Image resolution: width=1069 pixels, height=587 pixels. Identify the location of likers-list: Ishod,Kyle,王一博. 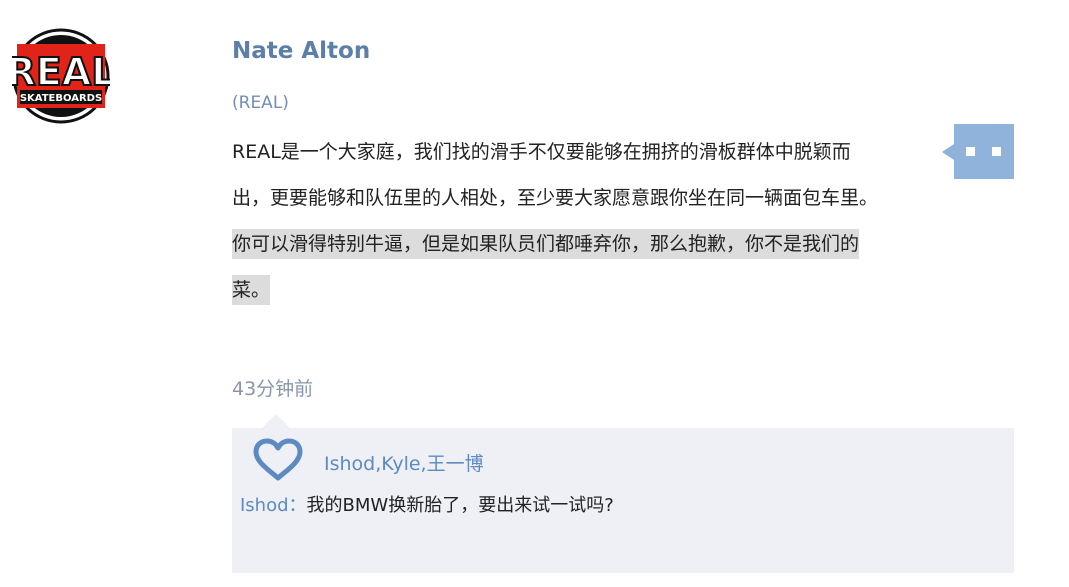
(404, 462).